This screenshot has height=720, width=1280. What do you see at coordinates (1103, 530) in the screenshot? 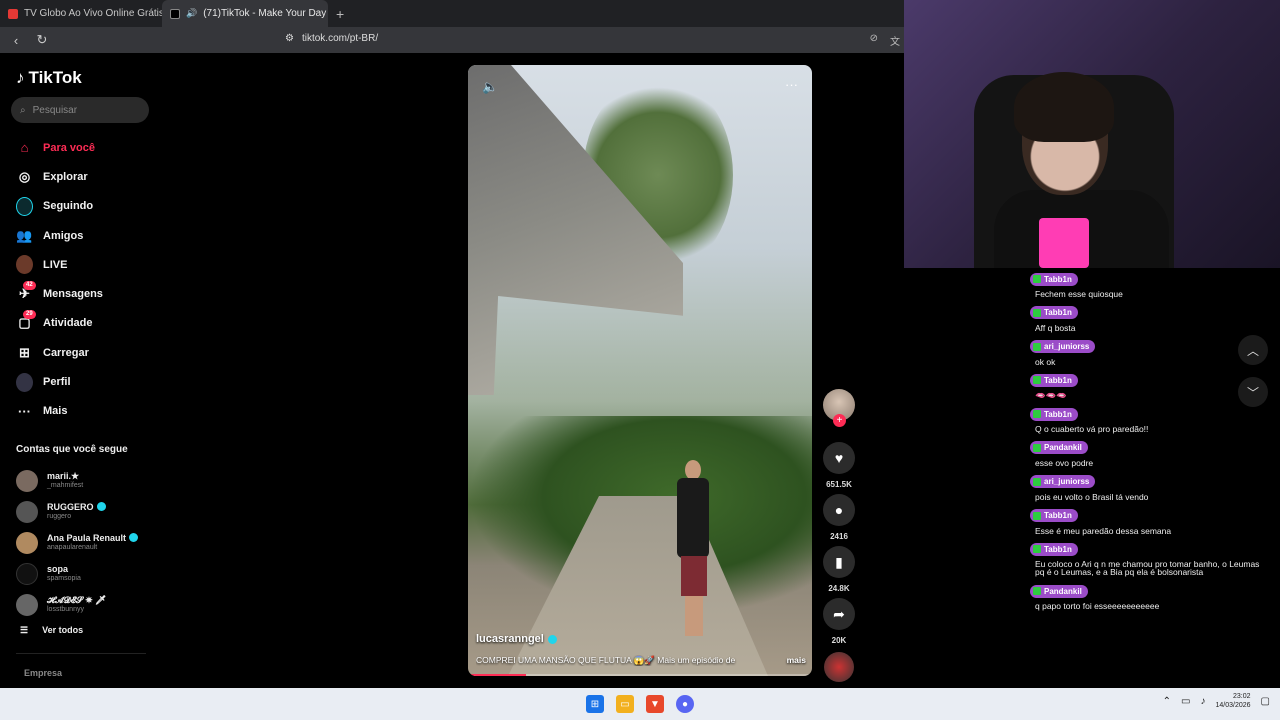
I see `chat-text: Esse é meu paredão dessa semana` at bounding box center [1103, 530].